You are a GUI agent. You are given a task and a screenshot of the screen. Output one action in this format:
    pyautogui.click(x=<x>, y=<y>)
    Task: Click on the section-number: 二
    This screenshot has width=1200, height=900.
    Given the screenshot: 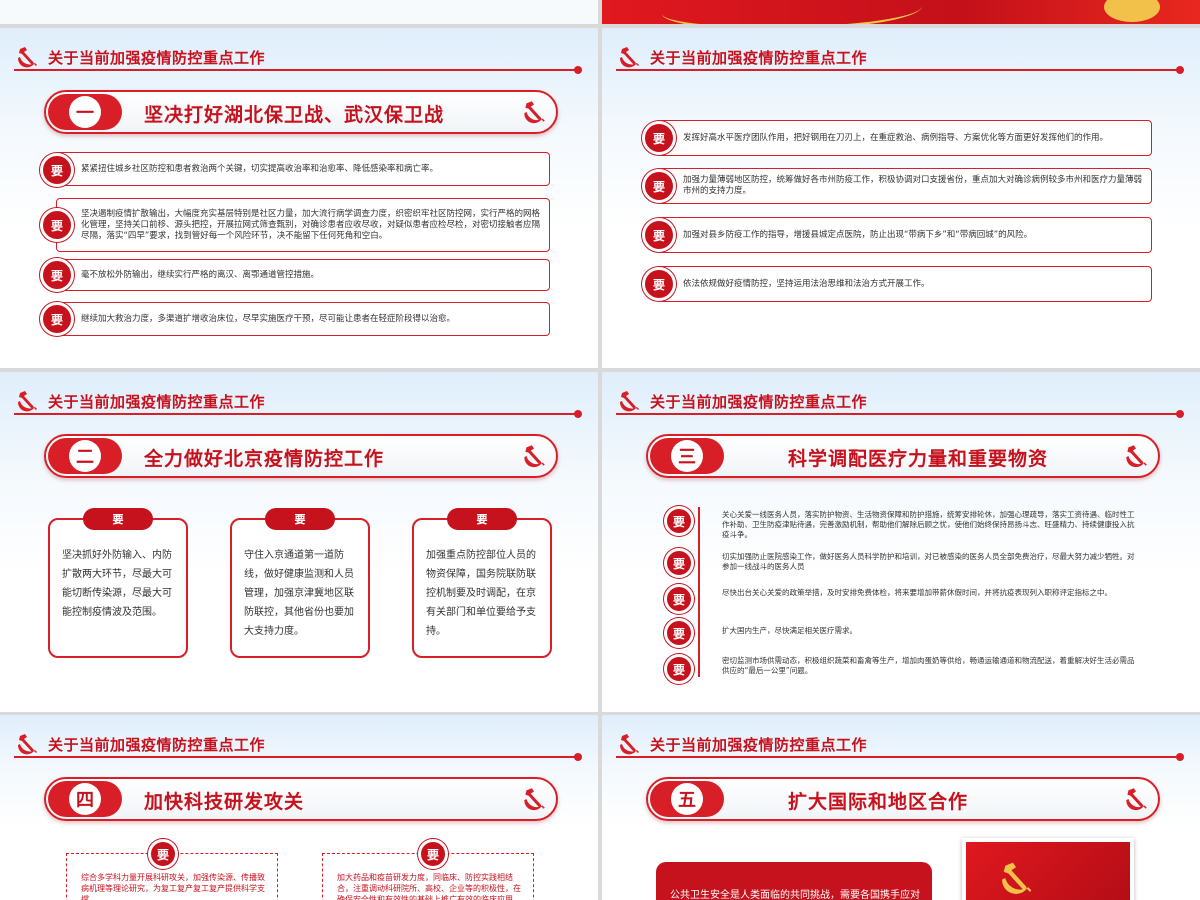 What is the action you would take?
    pyautogui.click(x=85, y=456)
    